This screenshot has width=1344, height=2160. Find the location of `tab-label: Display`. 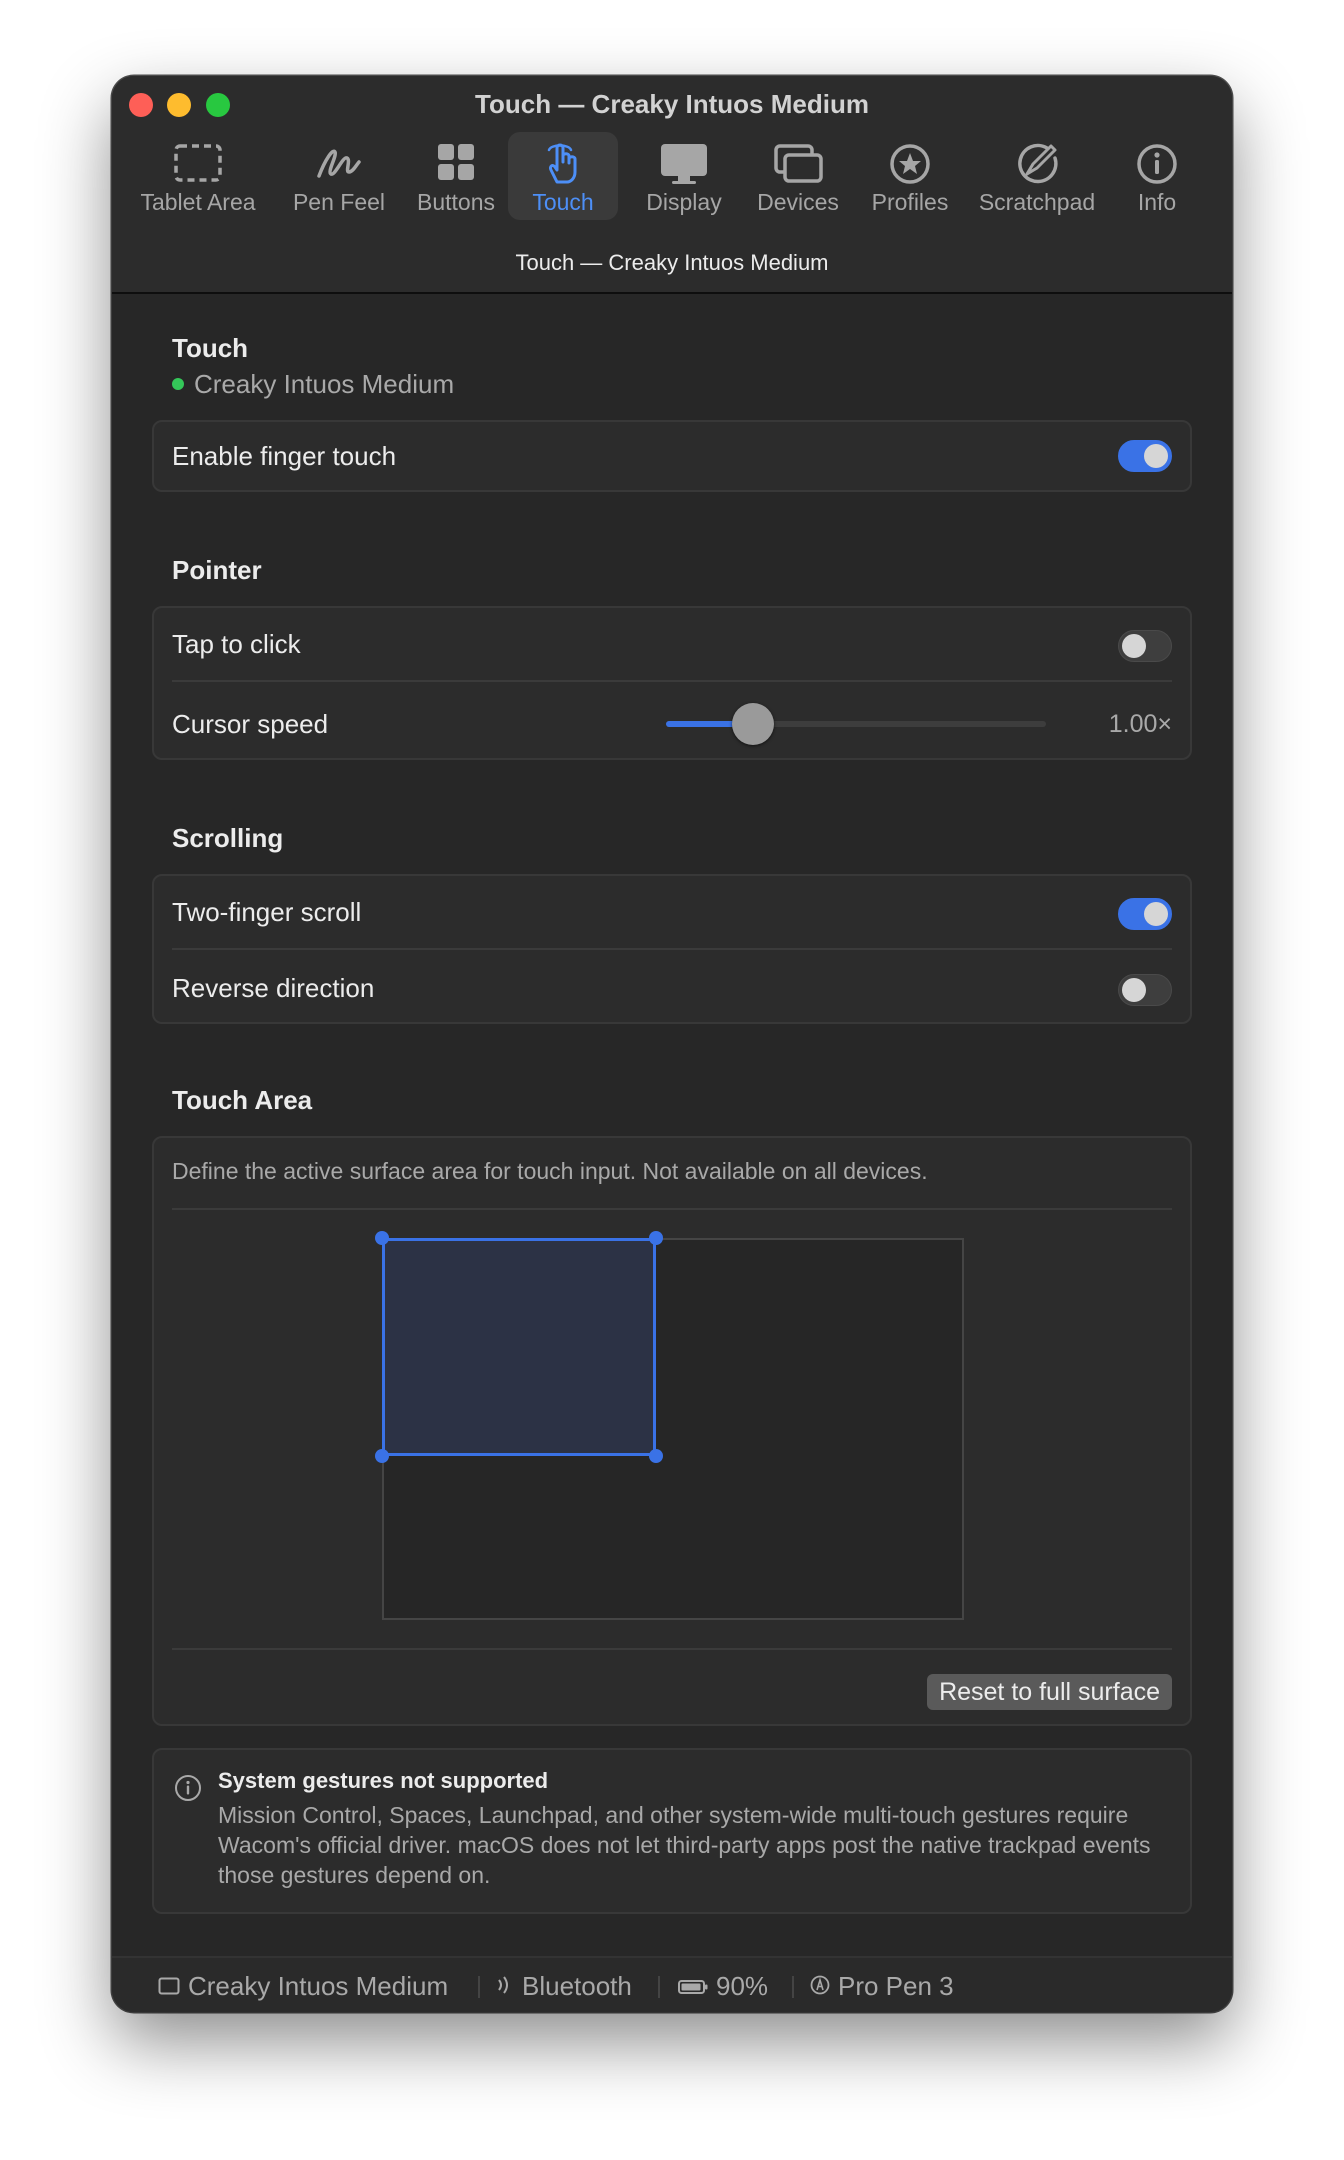

tab-label: Display is located at coordinates (684, 202).